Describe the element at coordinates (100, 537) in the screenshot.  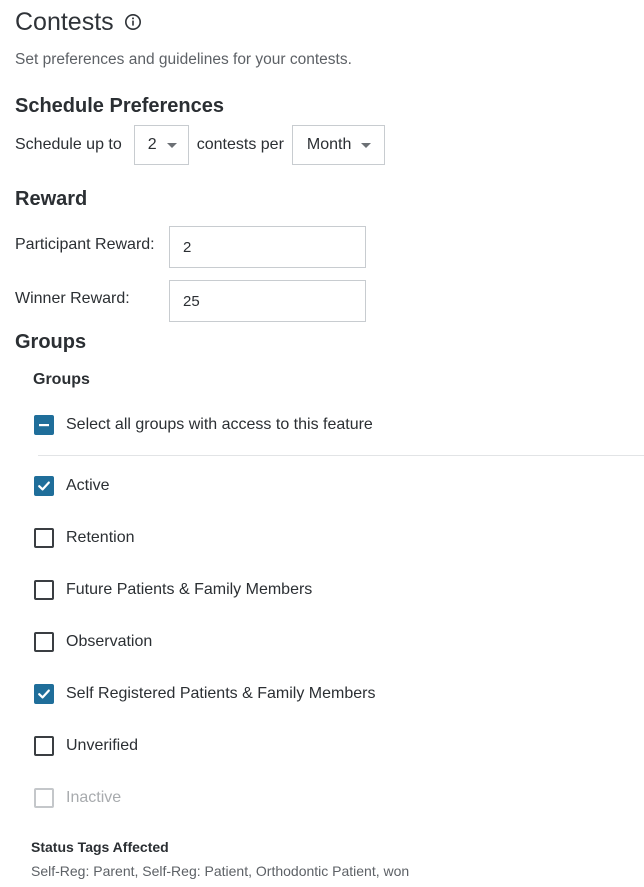
I see `group-label: Retention` at that location.